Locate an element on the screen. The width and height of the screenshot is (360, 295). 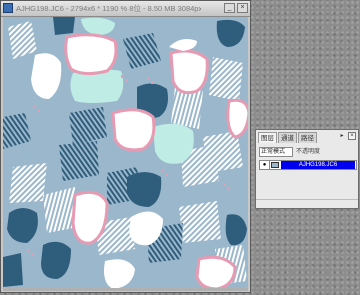
layer-row: ● AJHG198.JC6 is located at coordinates (308, 165).